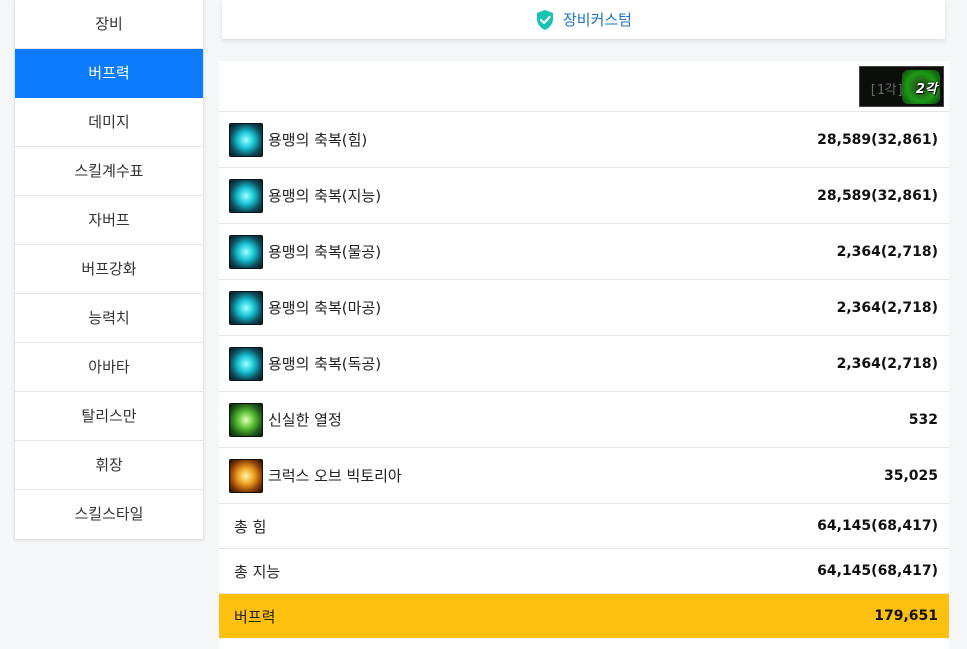 Image resolution: width=967 pixels, height=649 pixels. What do you see at coordinates (597, 20) in the screenshot?
I see `equipment-custom-label: 장비커스텀` at bounding box center [597, 20].